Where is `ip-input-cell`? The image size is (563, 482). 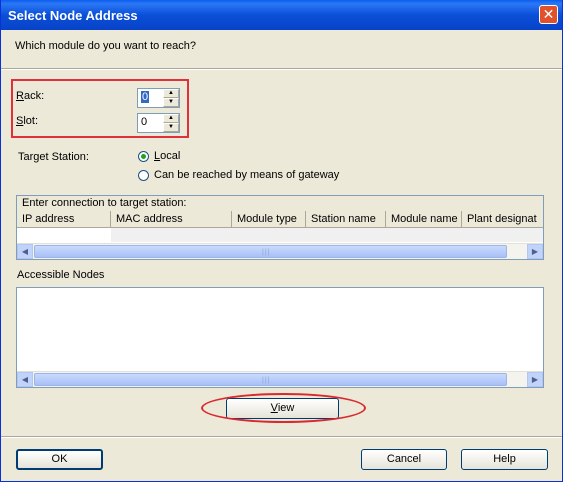 ip-input-cell is located at coordinates (64, 235).